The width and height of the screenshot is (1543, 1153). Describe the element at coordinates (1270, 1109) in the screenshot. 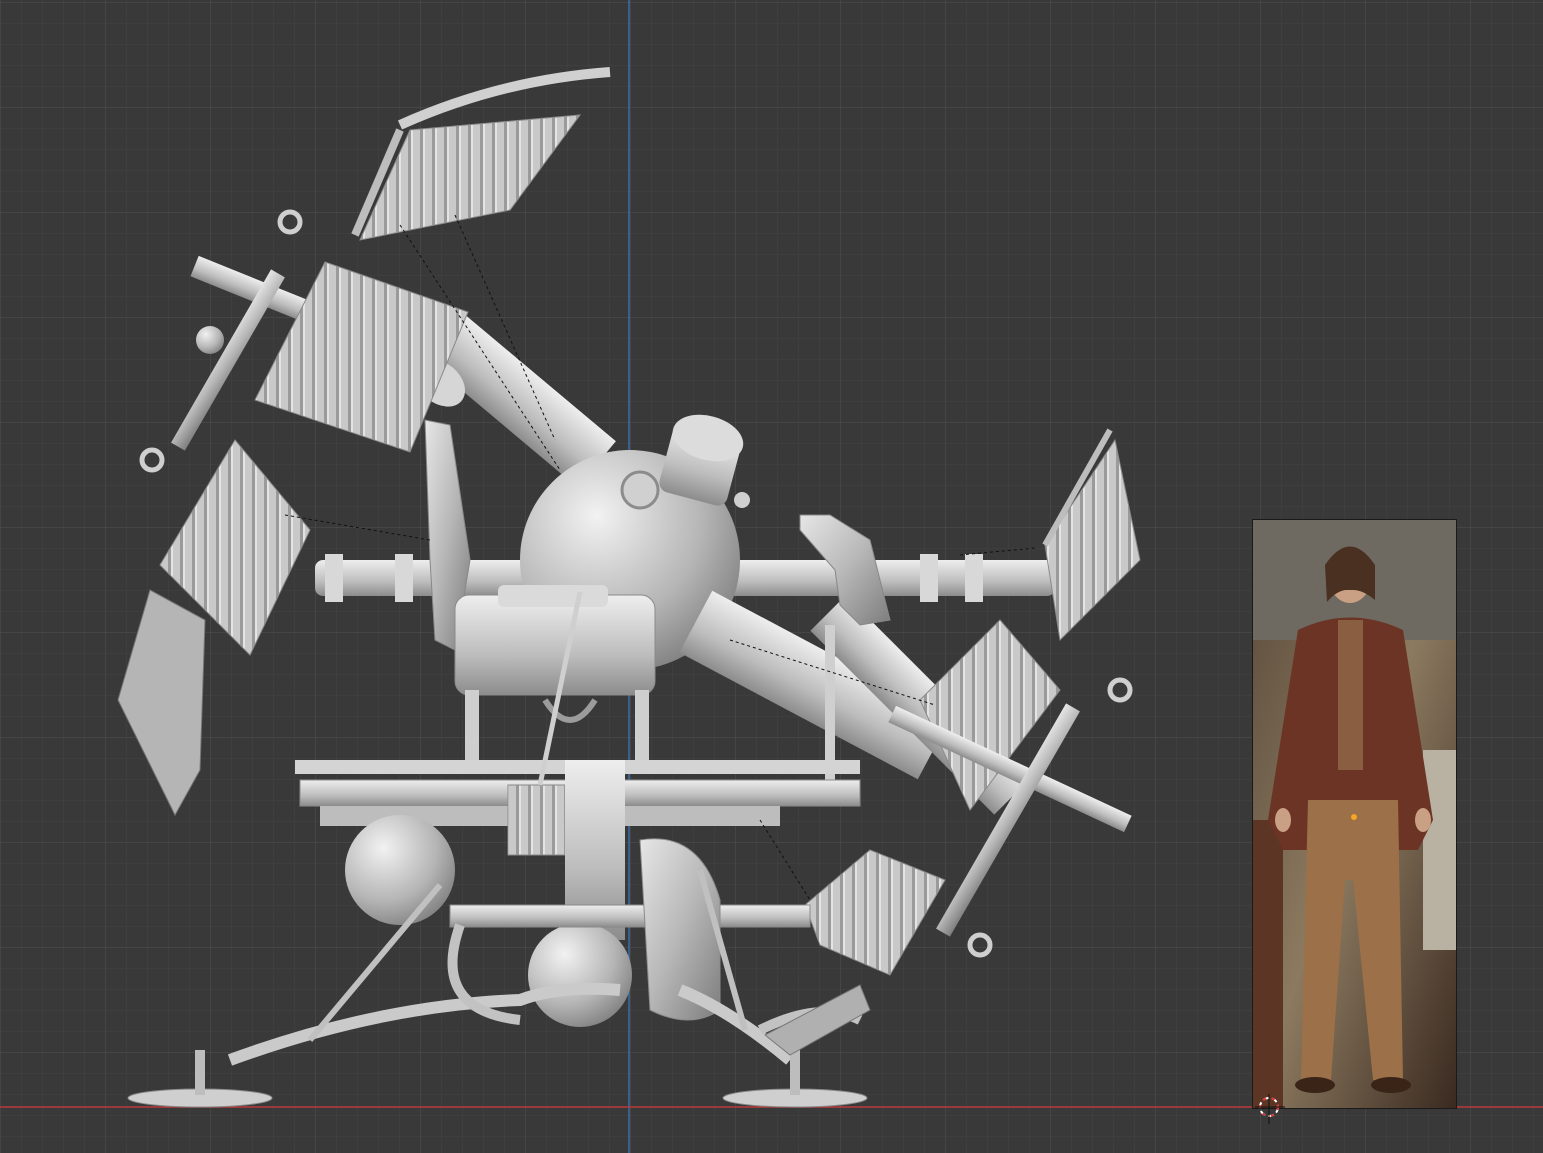

I see `3d-cursor-icon` at that location.